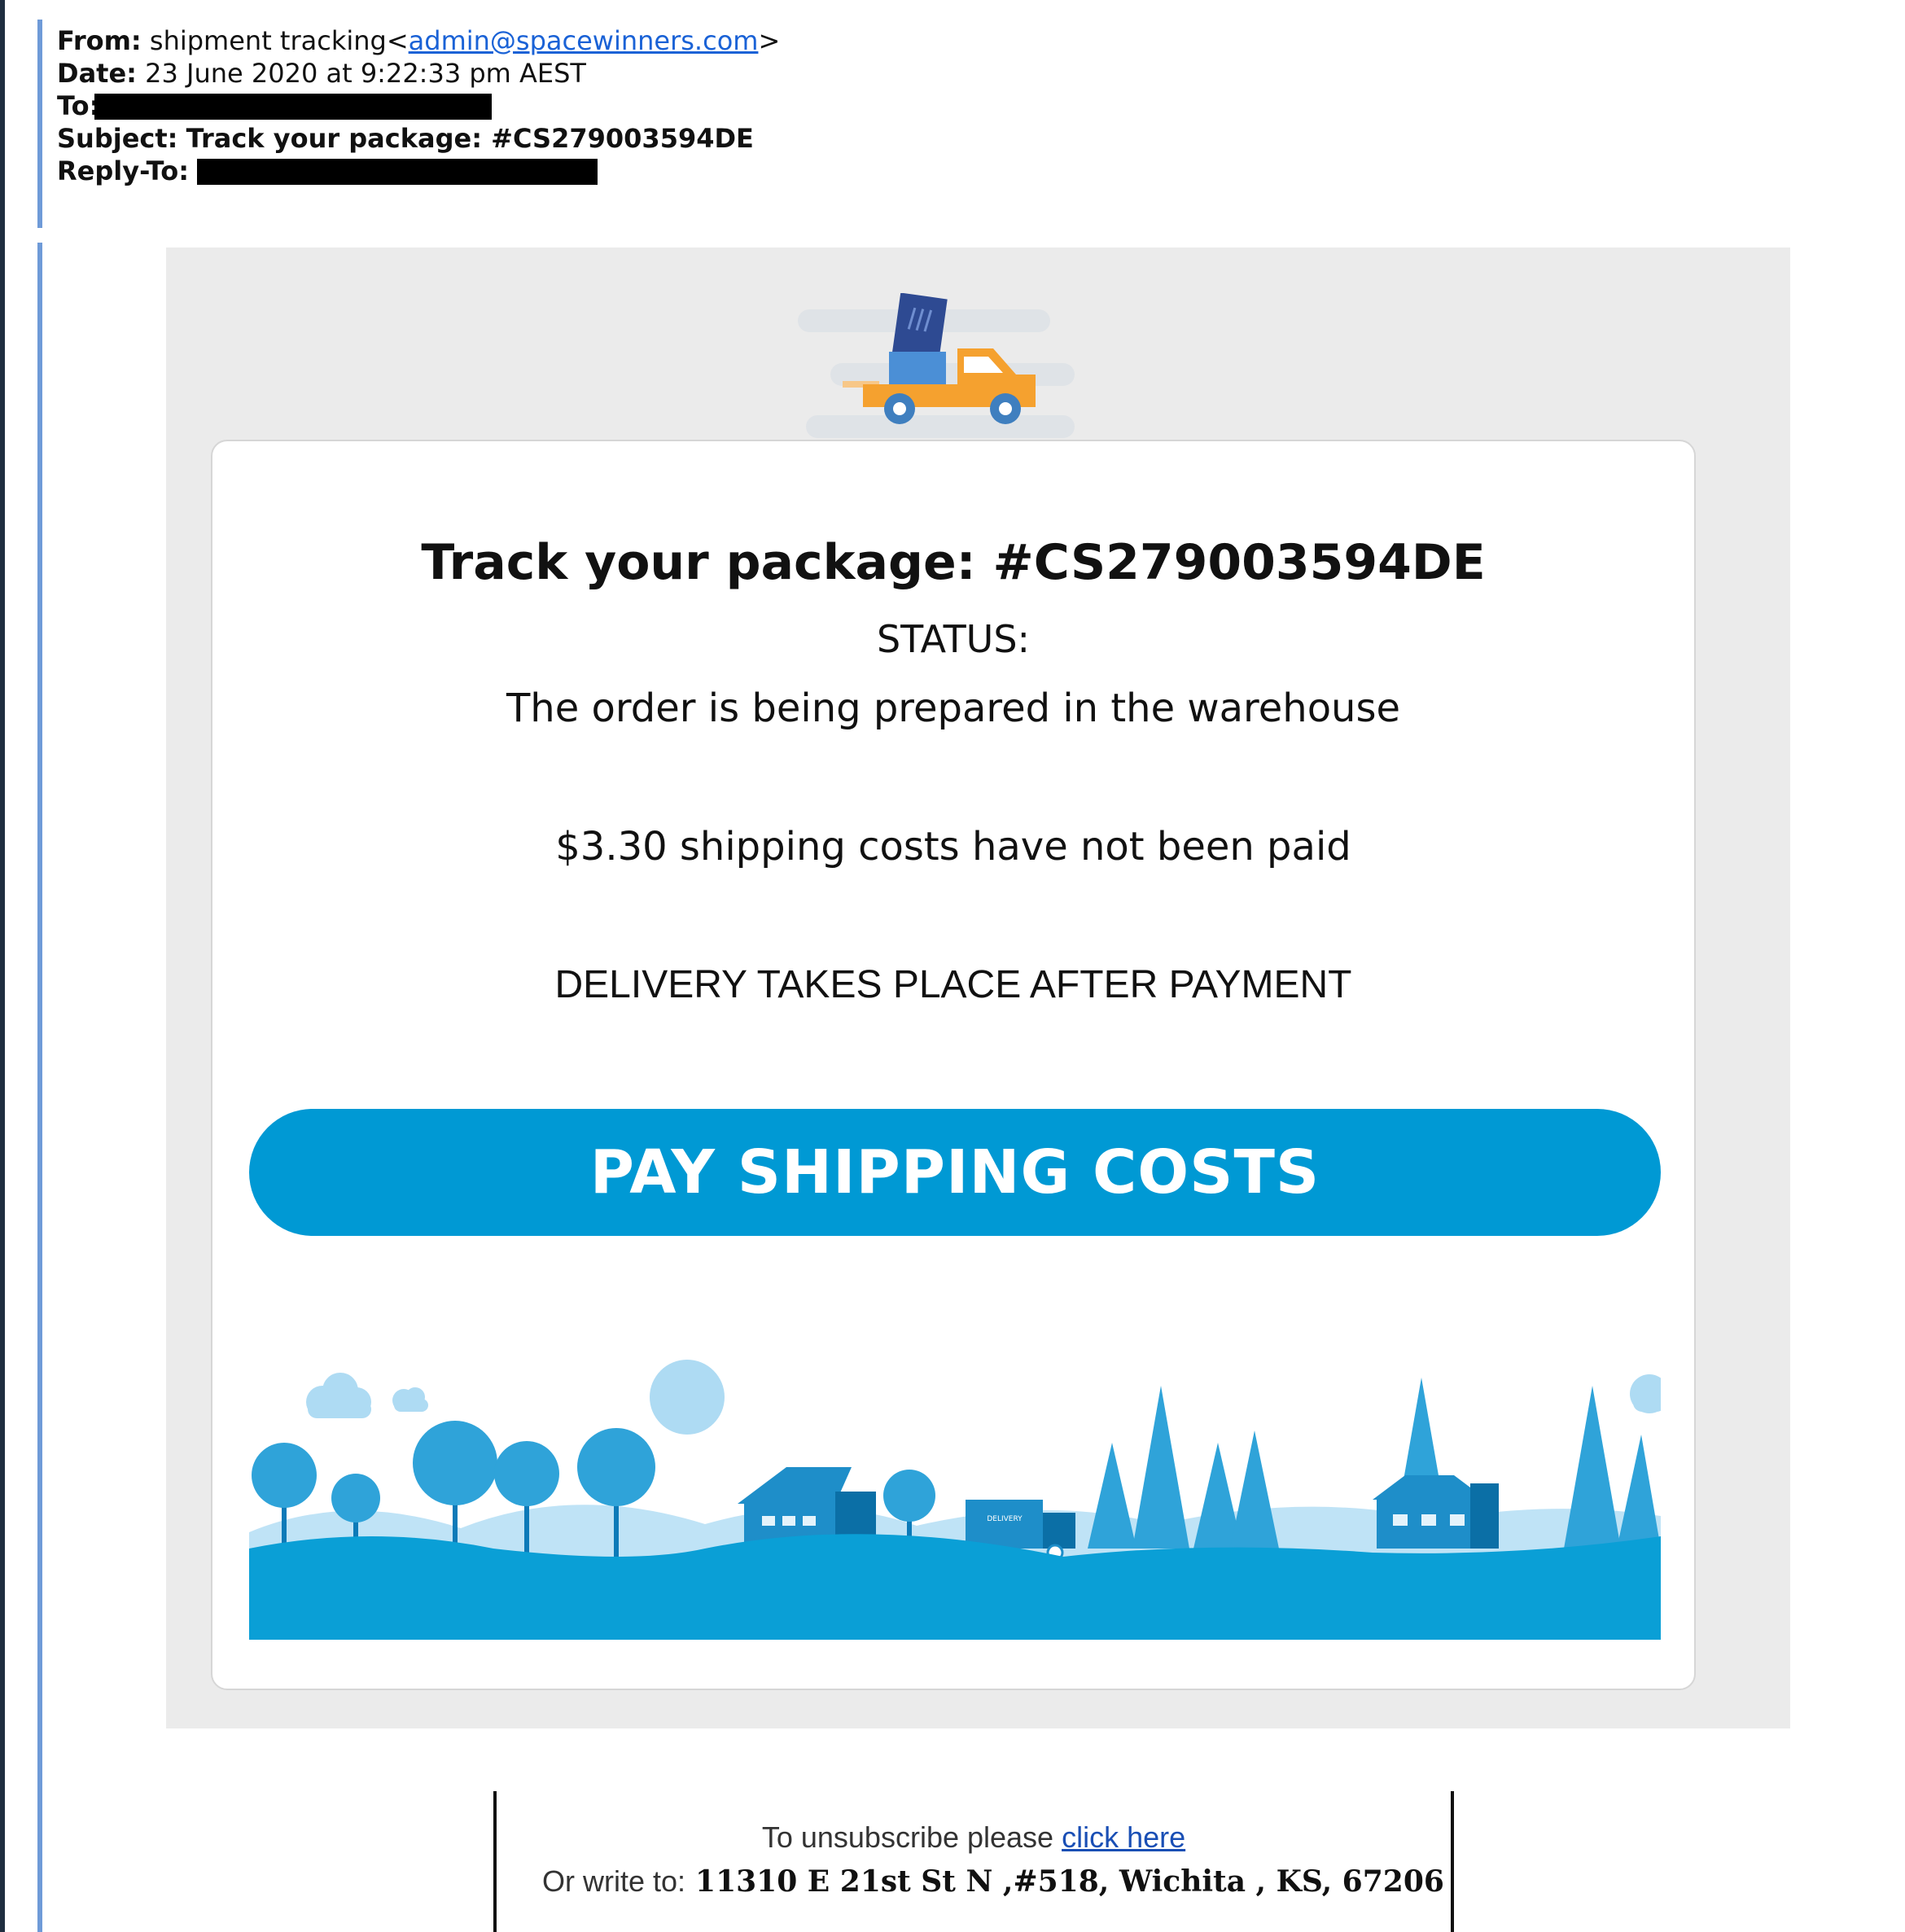  Describe the element at coordinates (293, 107) in the screenshot. I see `redacted-recipient` at that location.